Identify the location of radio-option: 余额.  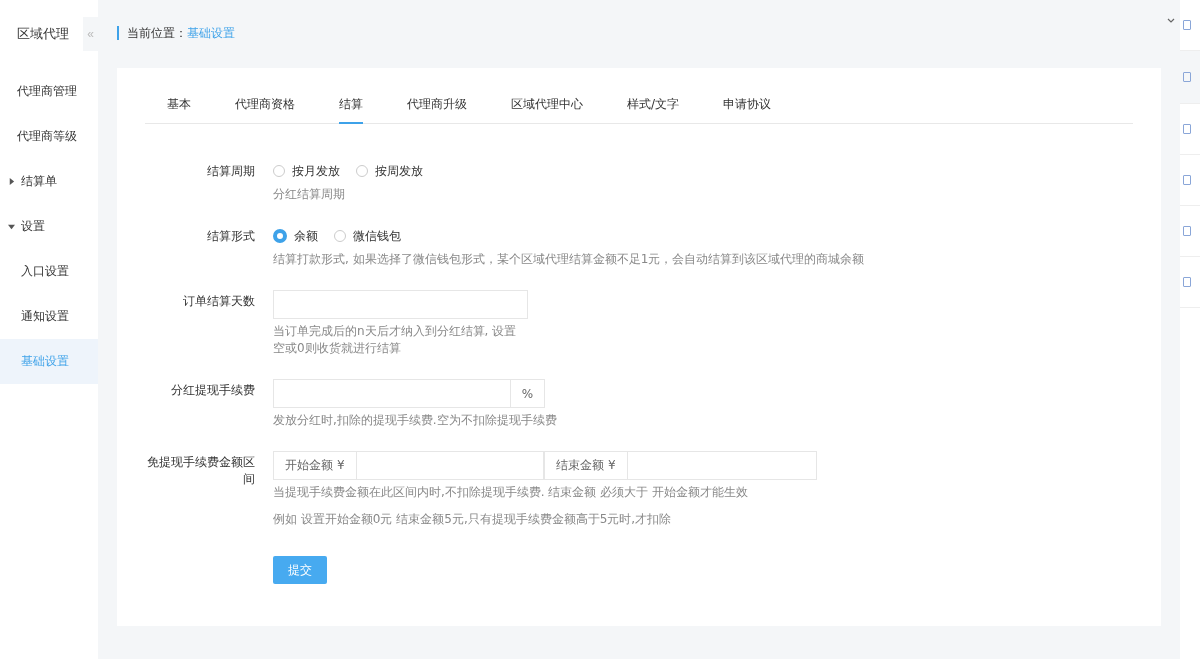
(295, 236).